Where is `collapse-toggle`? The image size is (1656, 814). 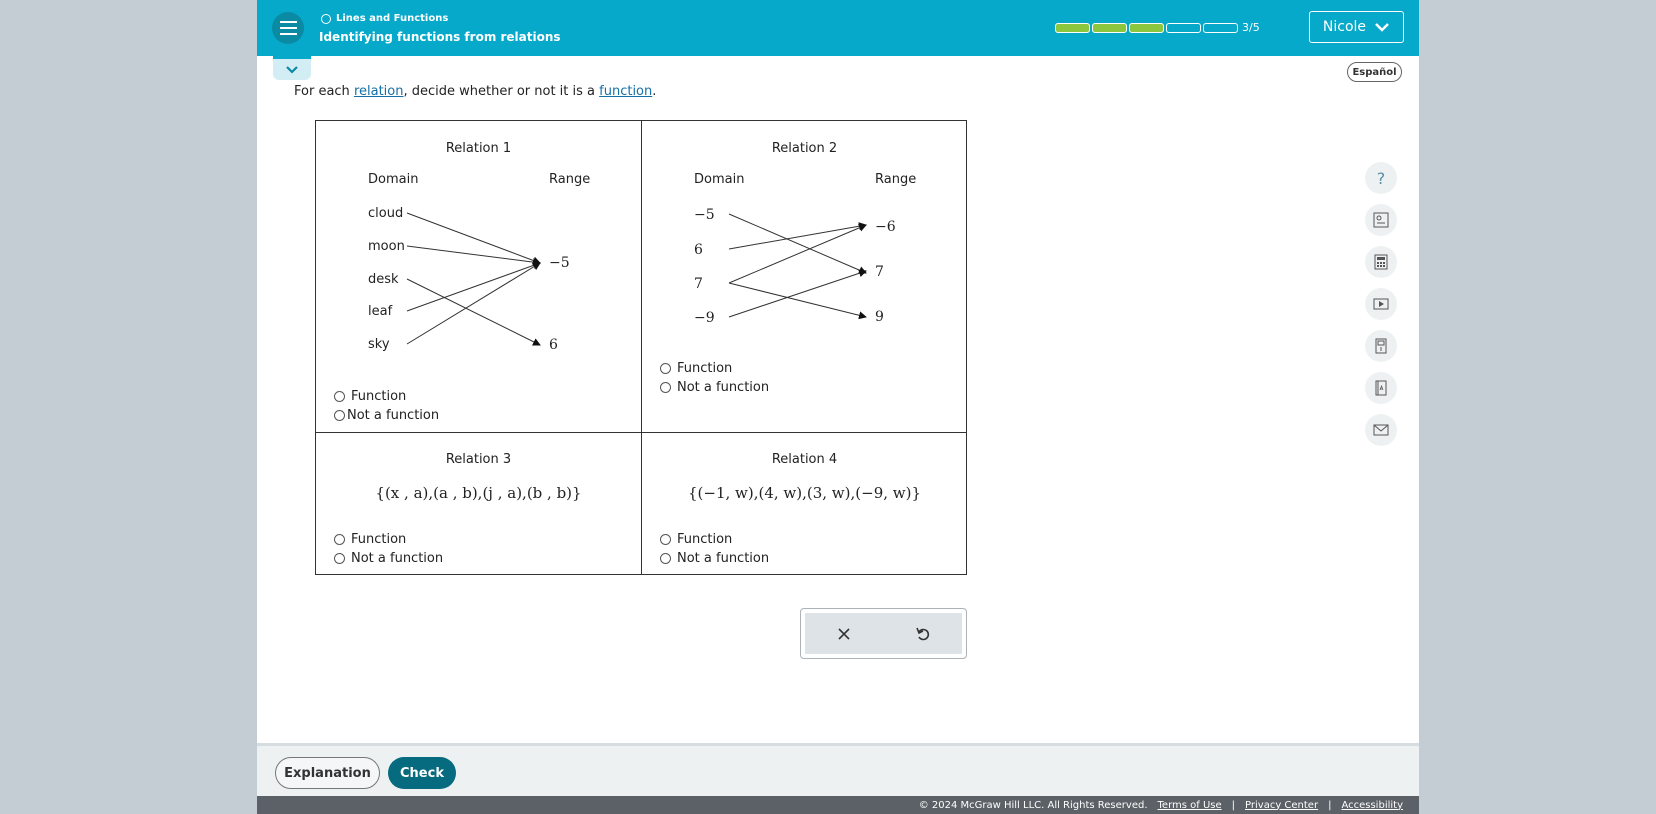 collapse-toggle is located at coordinates (292, 68).